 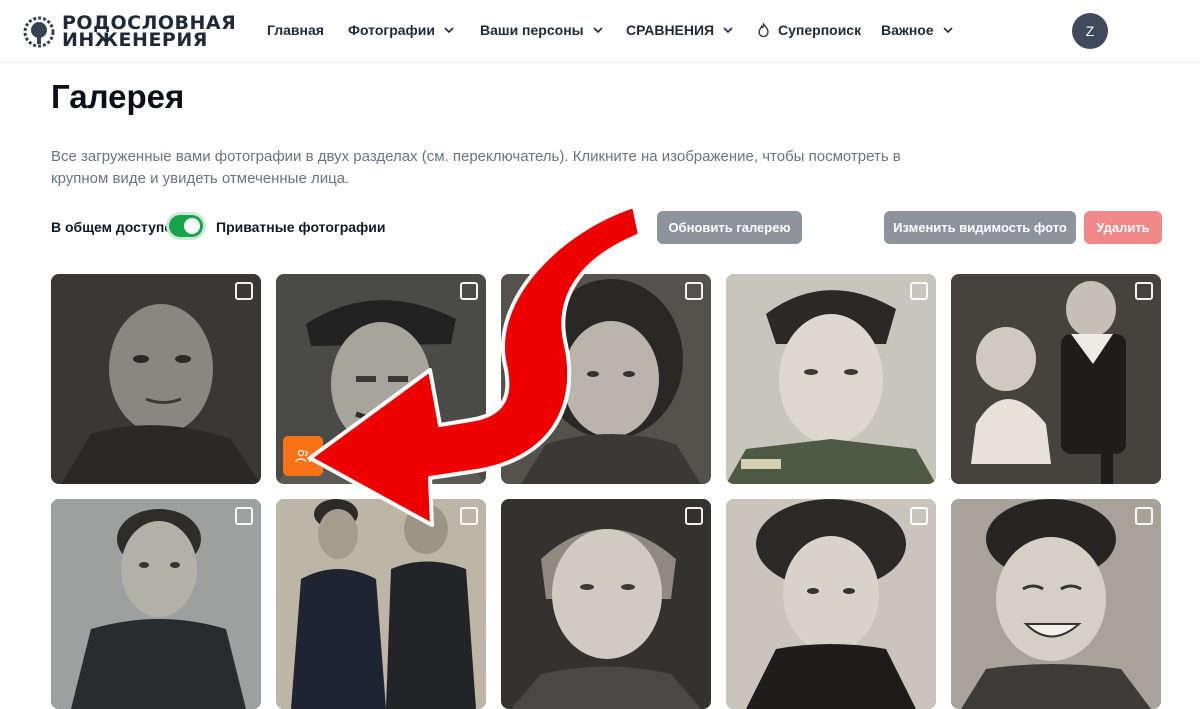 I want to click on logo-line-2: ИНЖЕНЕРИЯ, so click(x=135, y=40).